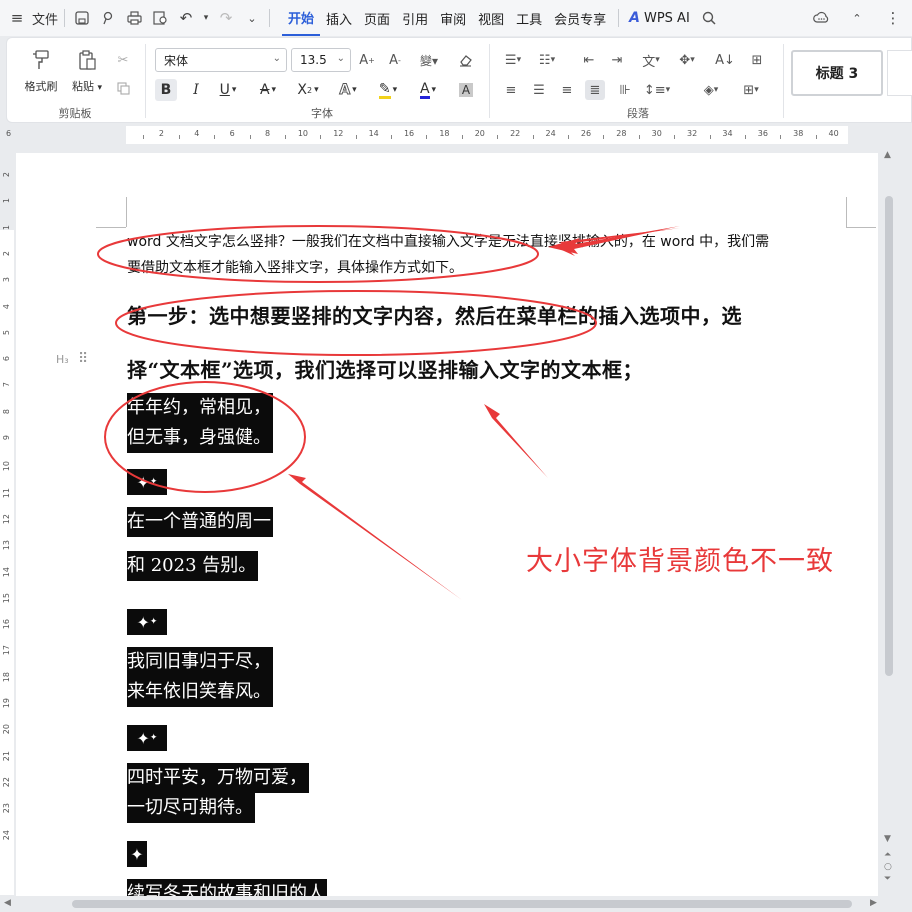  What do you see at coordinates (725, 60) in the screenshot?
I see `sort-icon: A↓` at bounding box center [725, 60].